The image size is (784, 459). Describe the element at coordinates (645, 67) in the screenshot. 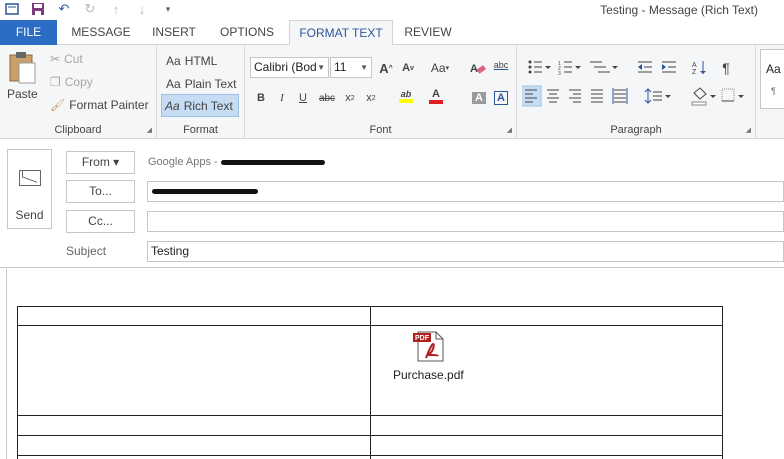

I see `decrease-indent-icon` at that location.